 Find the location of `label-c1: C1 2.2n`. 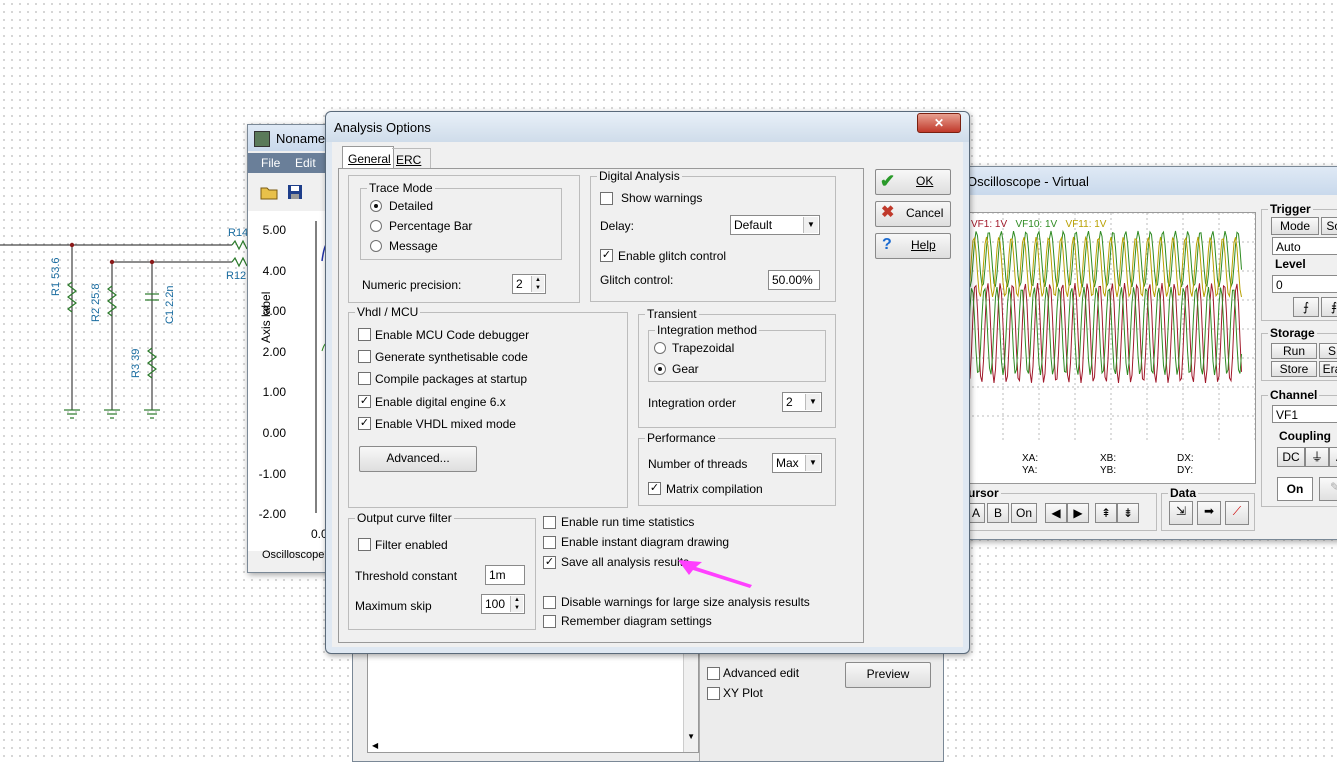

label-c1: C1 2.2n is located at coordinates (170, 304).